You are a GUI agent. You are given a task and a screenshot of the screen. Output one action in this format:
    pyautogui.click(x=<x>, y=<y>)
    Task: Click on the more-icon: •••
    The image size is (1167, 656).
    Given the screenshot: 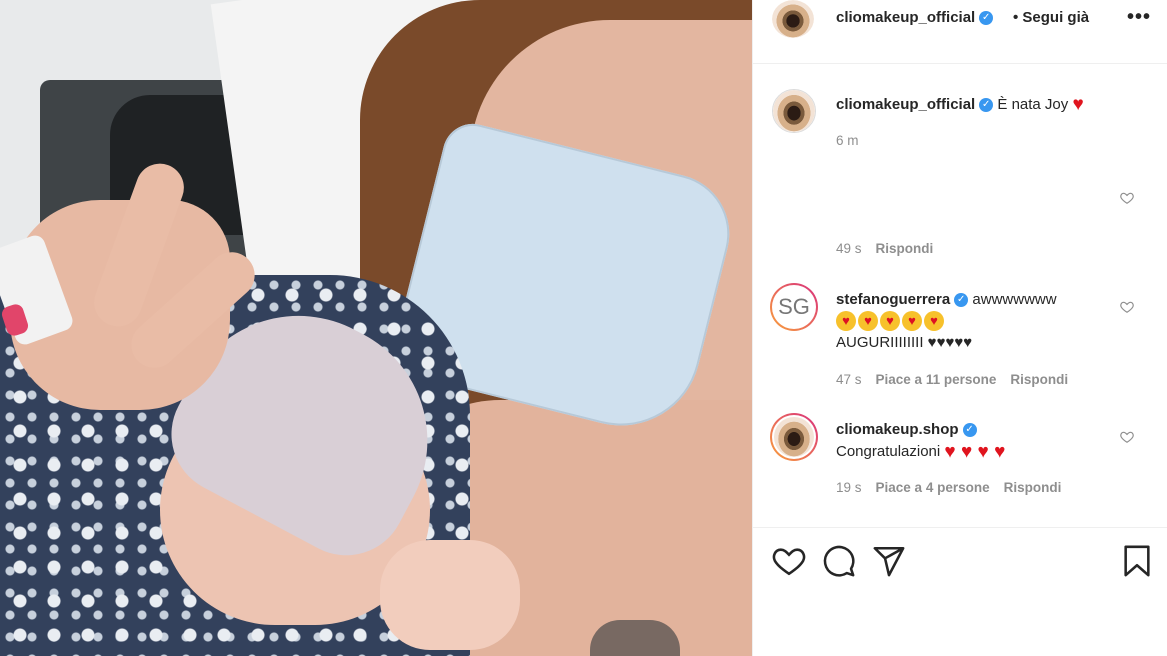 What is the action you would take?
    pyautogui.click(x=1139, y=17)
    